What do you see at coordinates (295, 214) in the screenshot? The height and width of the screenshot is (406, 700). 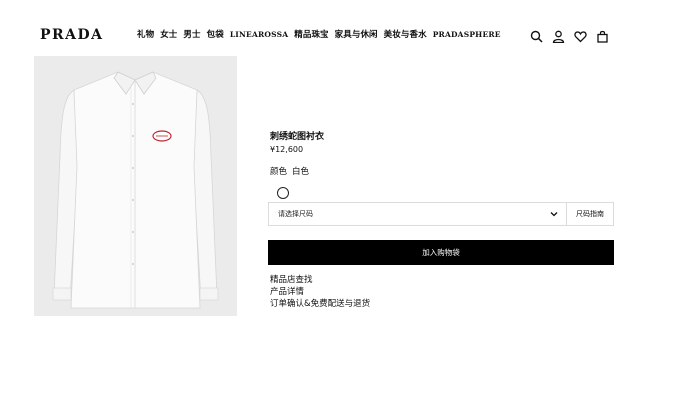 I see `size-placeholder: 请选择尺码` at bounding box center [295, 214].